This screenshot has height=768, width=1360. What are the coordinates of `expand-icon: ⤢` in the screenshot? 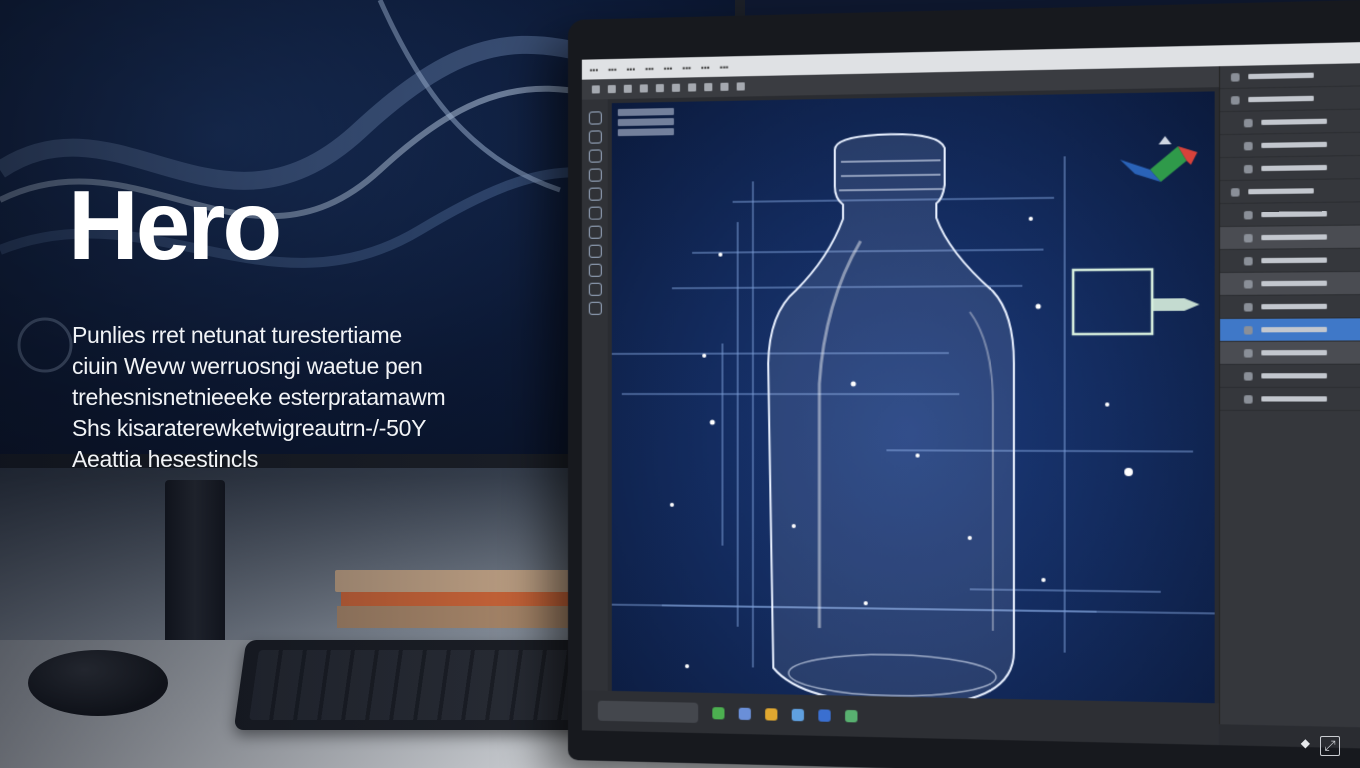 It's located at (1330, 746).